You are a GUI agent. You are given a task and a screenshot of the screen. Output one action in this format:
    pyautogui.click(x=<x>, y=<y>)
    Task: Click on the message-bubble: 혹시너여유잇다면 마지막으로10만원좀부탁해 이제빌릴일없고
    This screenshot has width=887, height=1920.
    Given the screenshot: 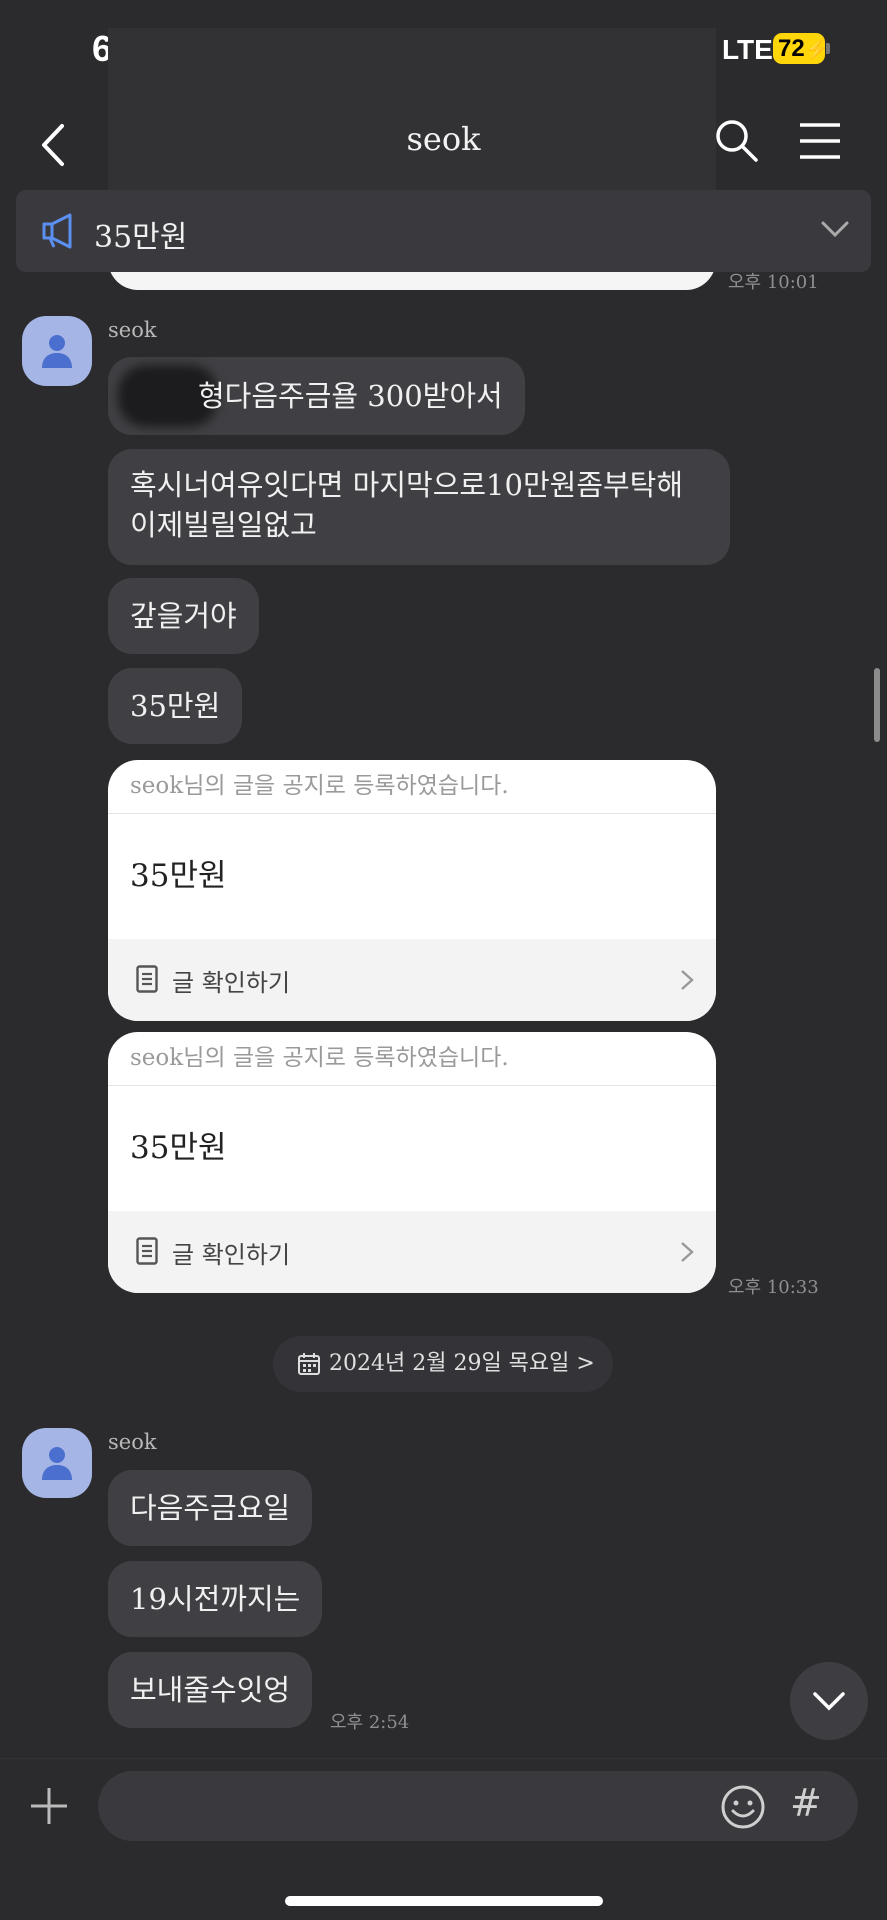 What is the action you would take?
    pyautogui.click(x=419, y=507)
    